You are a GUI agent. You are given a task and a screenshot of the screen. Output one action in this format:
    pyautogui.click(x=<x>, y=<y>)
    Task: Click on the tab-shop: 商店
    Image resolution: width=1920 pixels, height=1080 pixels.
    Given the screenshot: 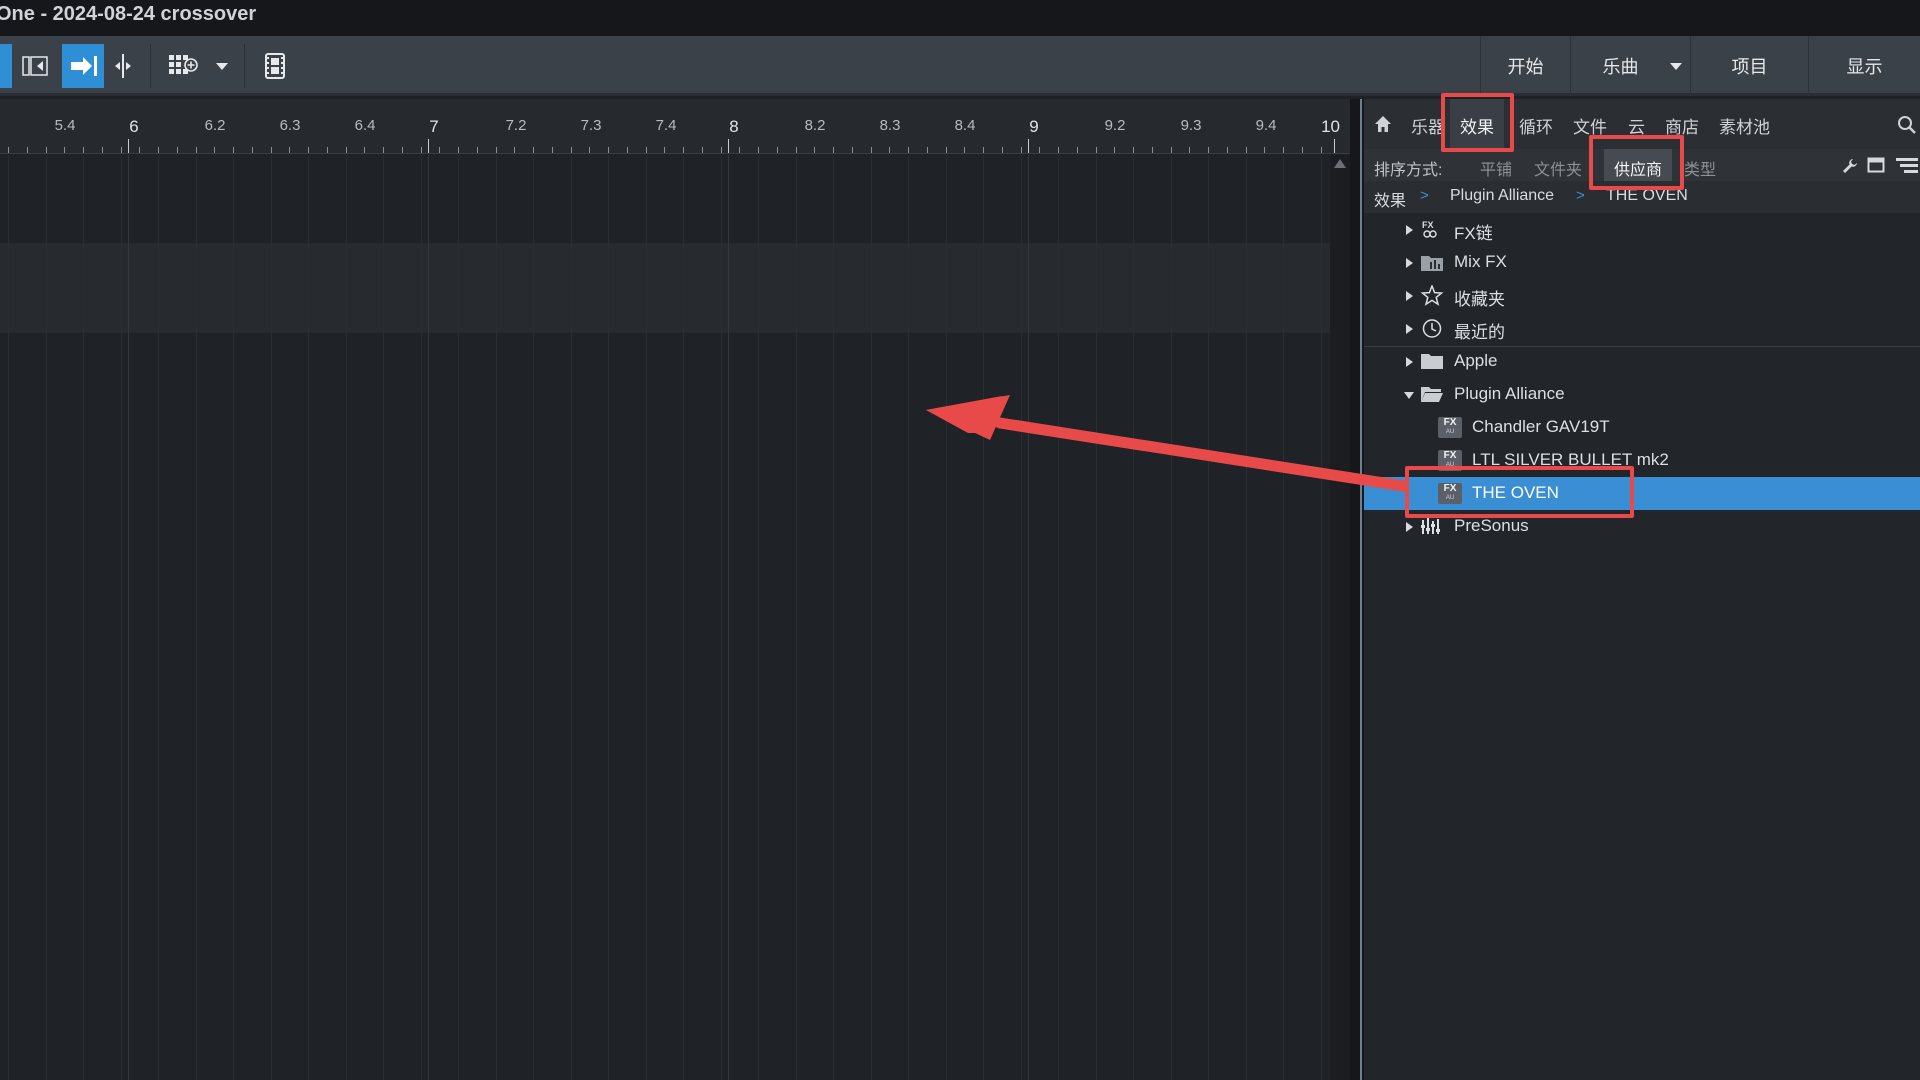 What is the action you would take?
    pyautogui.click(x=1682, y=125)
    